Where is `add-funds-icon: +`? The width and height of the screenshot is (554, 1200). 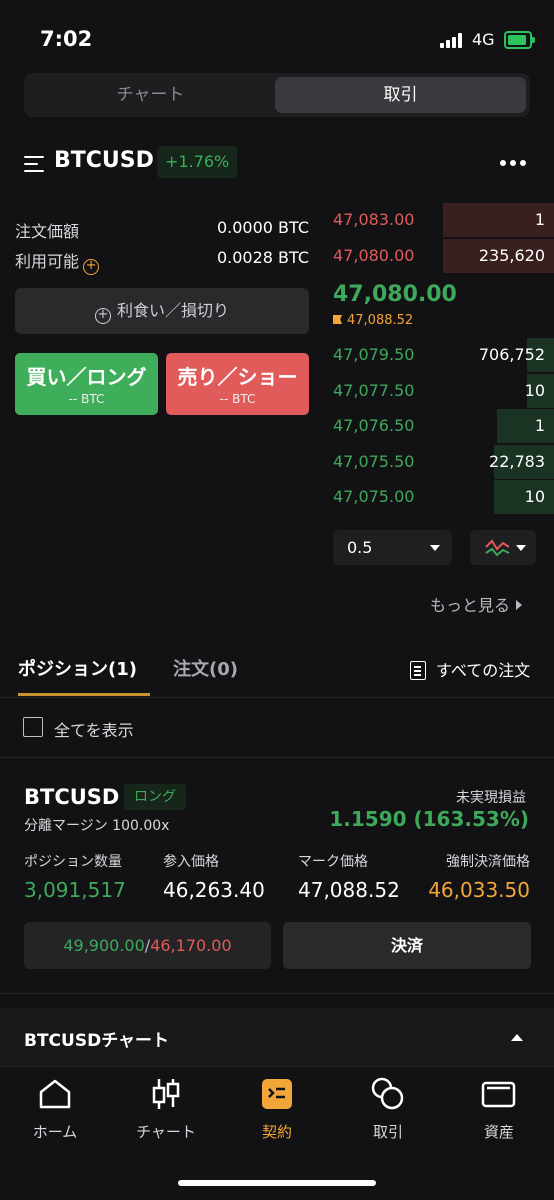
add-funds-icon: + is located at coordinates (91, 267).